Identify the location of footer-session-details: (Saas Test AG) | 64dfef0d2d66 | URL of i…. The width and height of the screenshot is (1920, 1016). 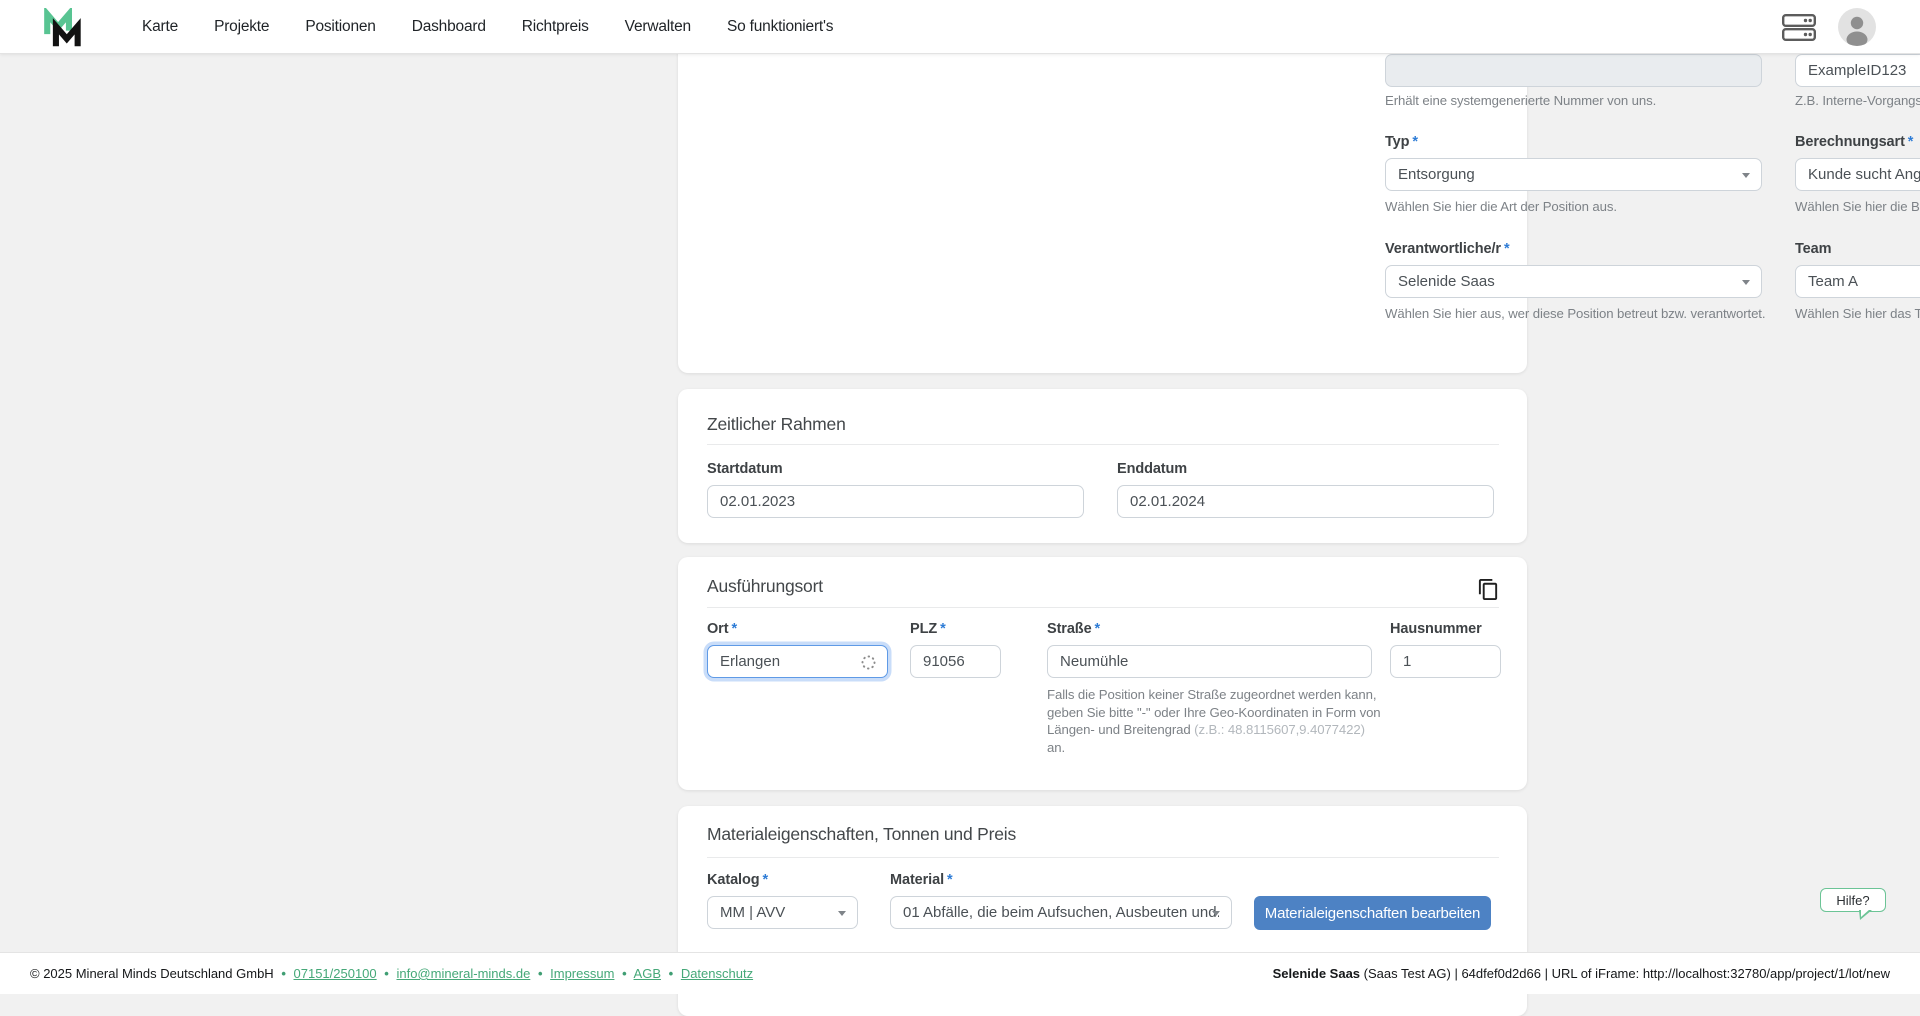
(1625, 973).